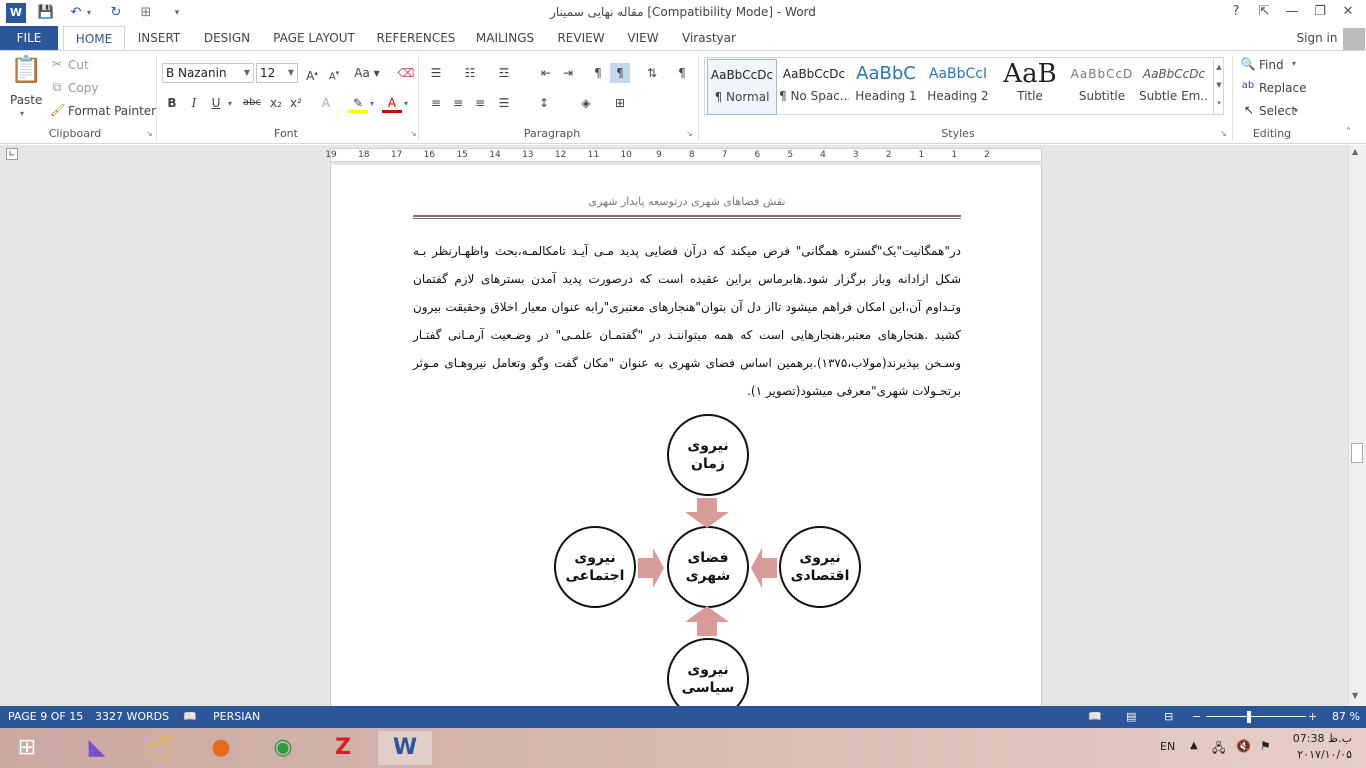  Describe the element at coordinates (277, 73) in the screenshot. I see `font-size-combo: 12 ▼` at that location.